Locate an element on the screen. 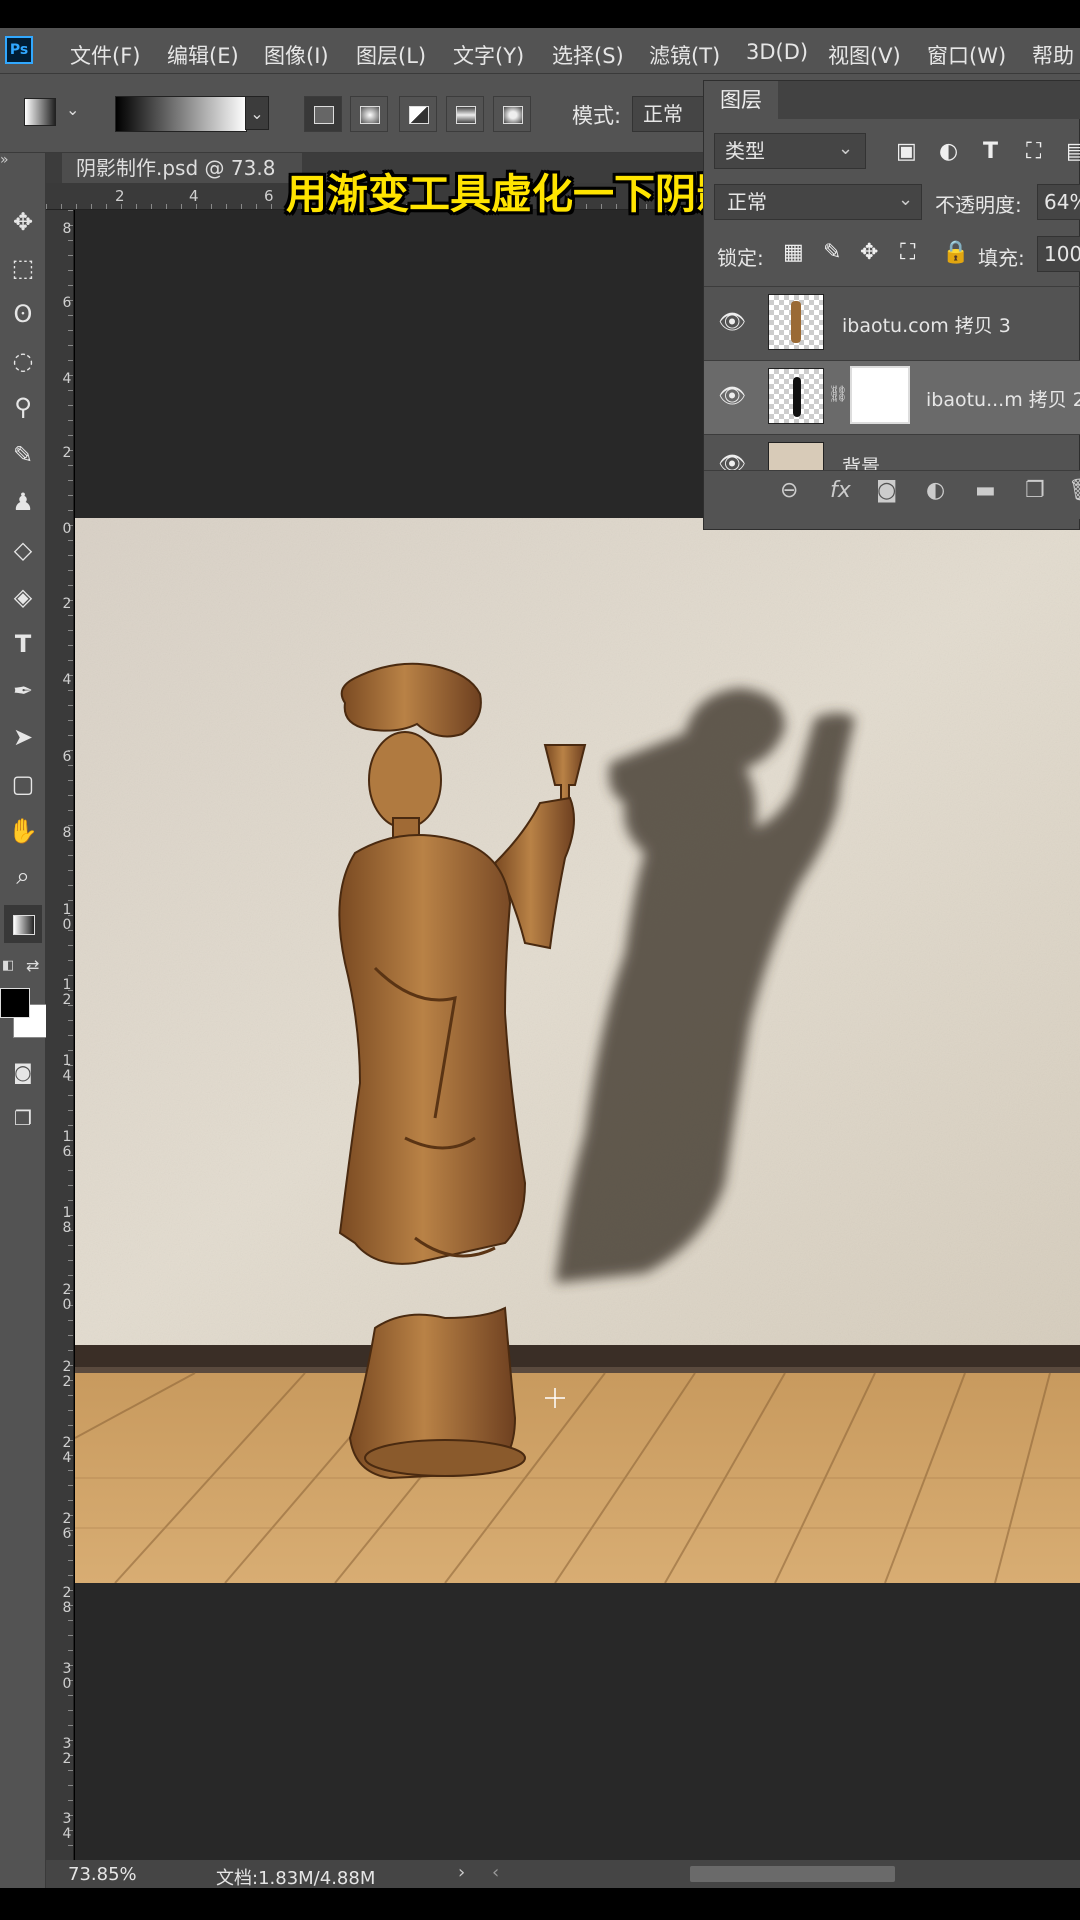  linear-gradient-button is located at coordinates (323, 114).